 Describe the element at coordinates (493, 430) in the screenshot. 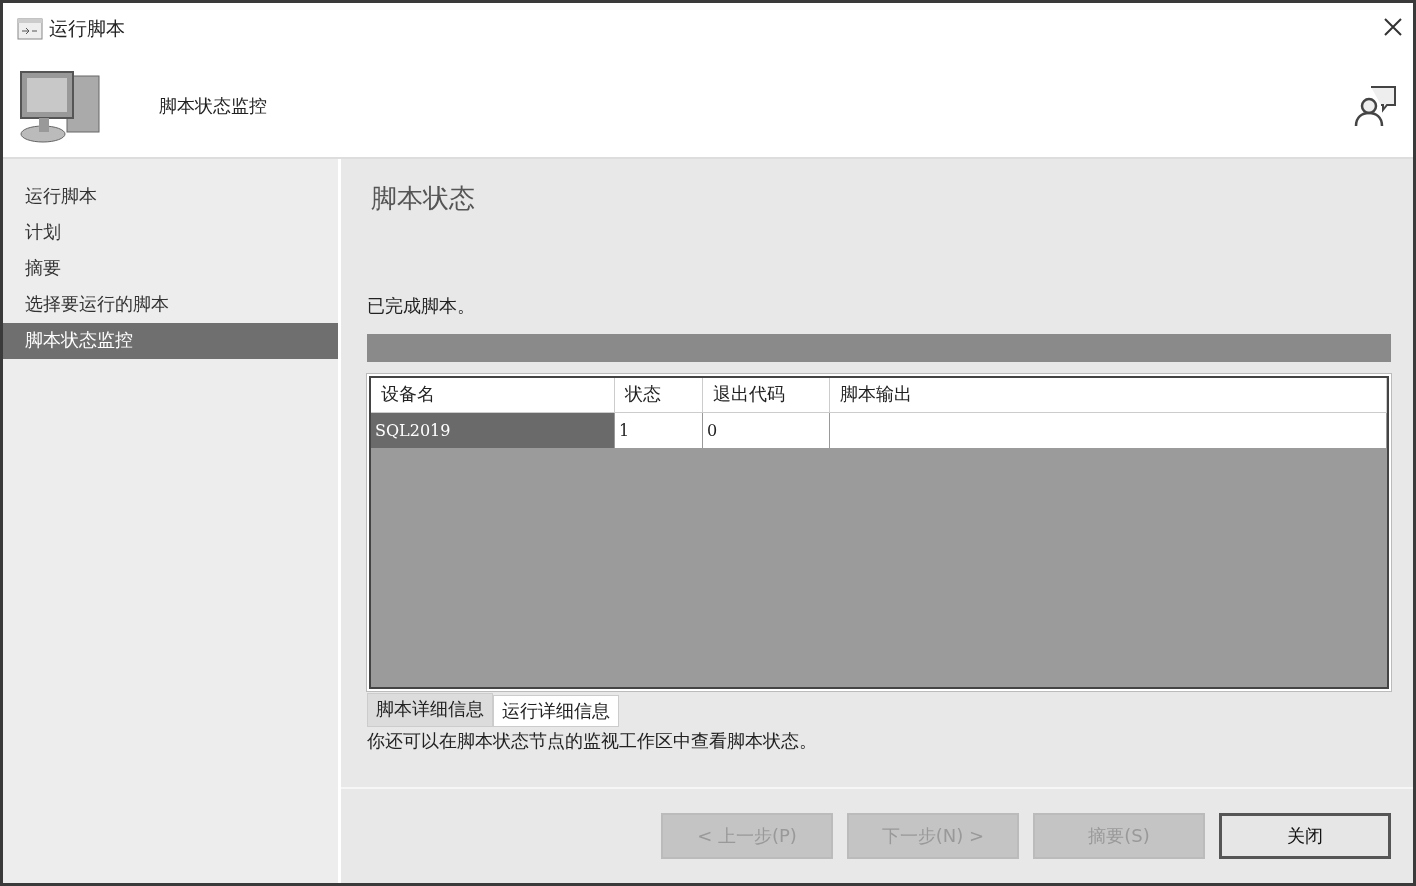

I see `table-cell: SQL2019` at that location.